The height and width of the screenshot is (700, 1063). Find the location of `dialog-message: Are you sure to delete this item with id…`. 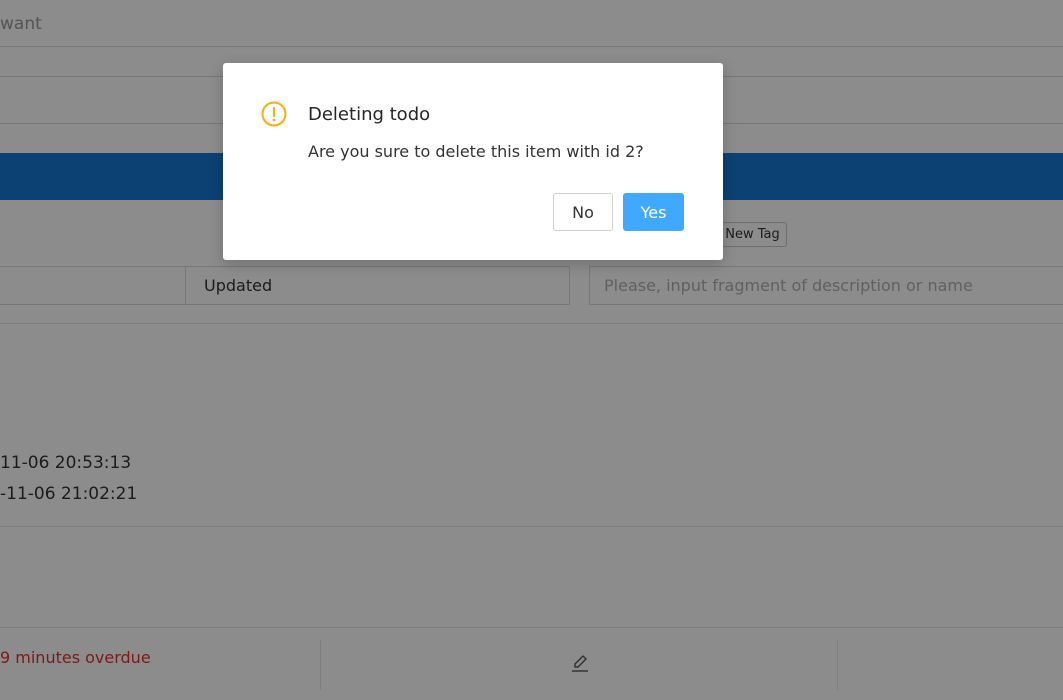

dialog-message: Are you sure to delete this item with id… is located at coordinates (476, 151).